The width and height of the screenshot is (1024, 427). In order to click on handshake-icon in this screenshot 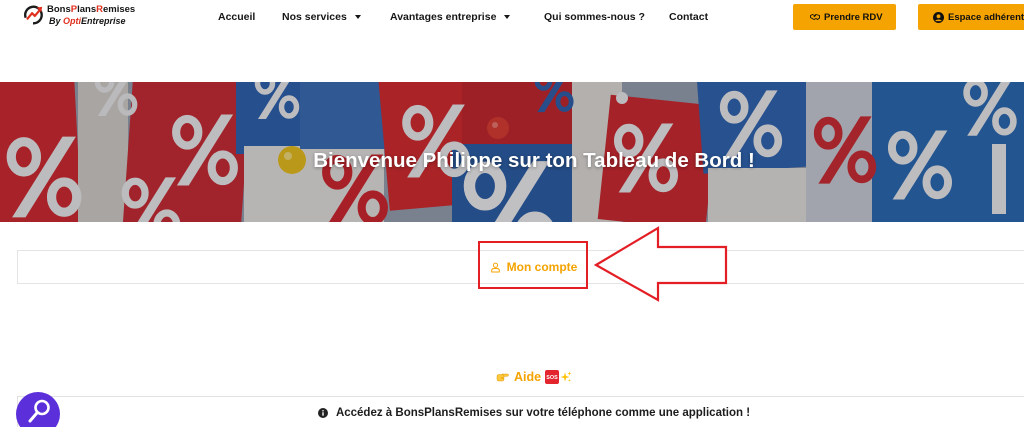, I will do `click(815, 17)`.